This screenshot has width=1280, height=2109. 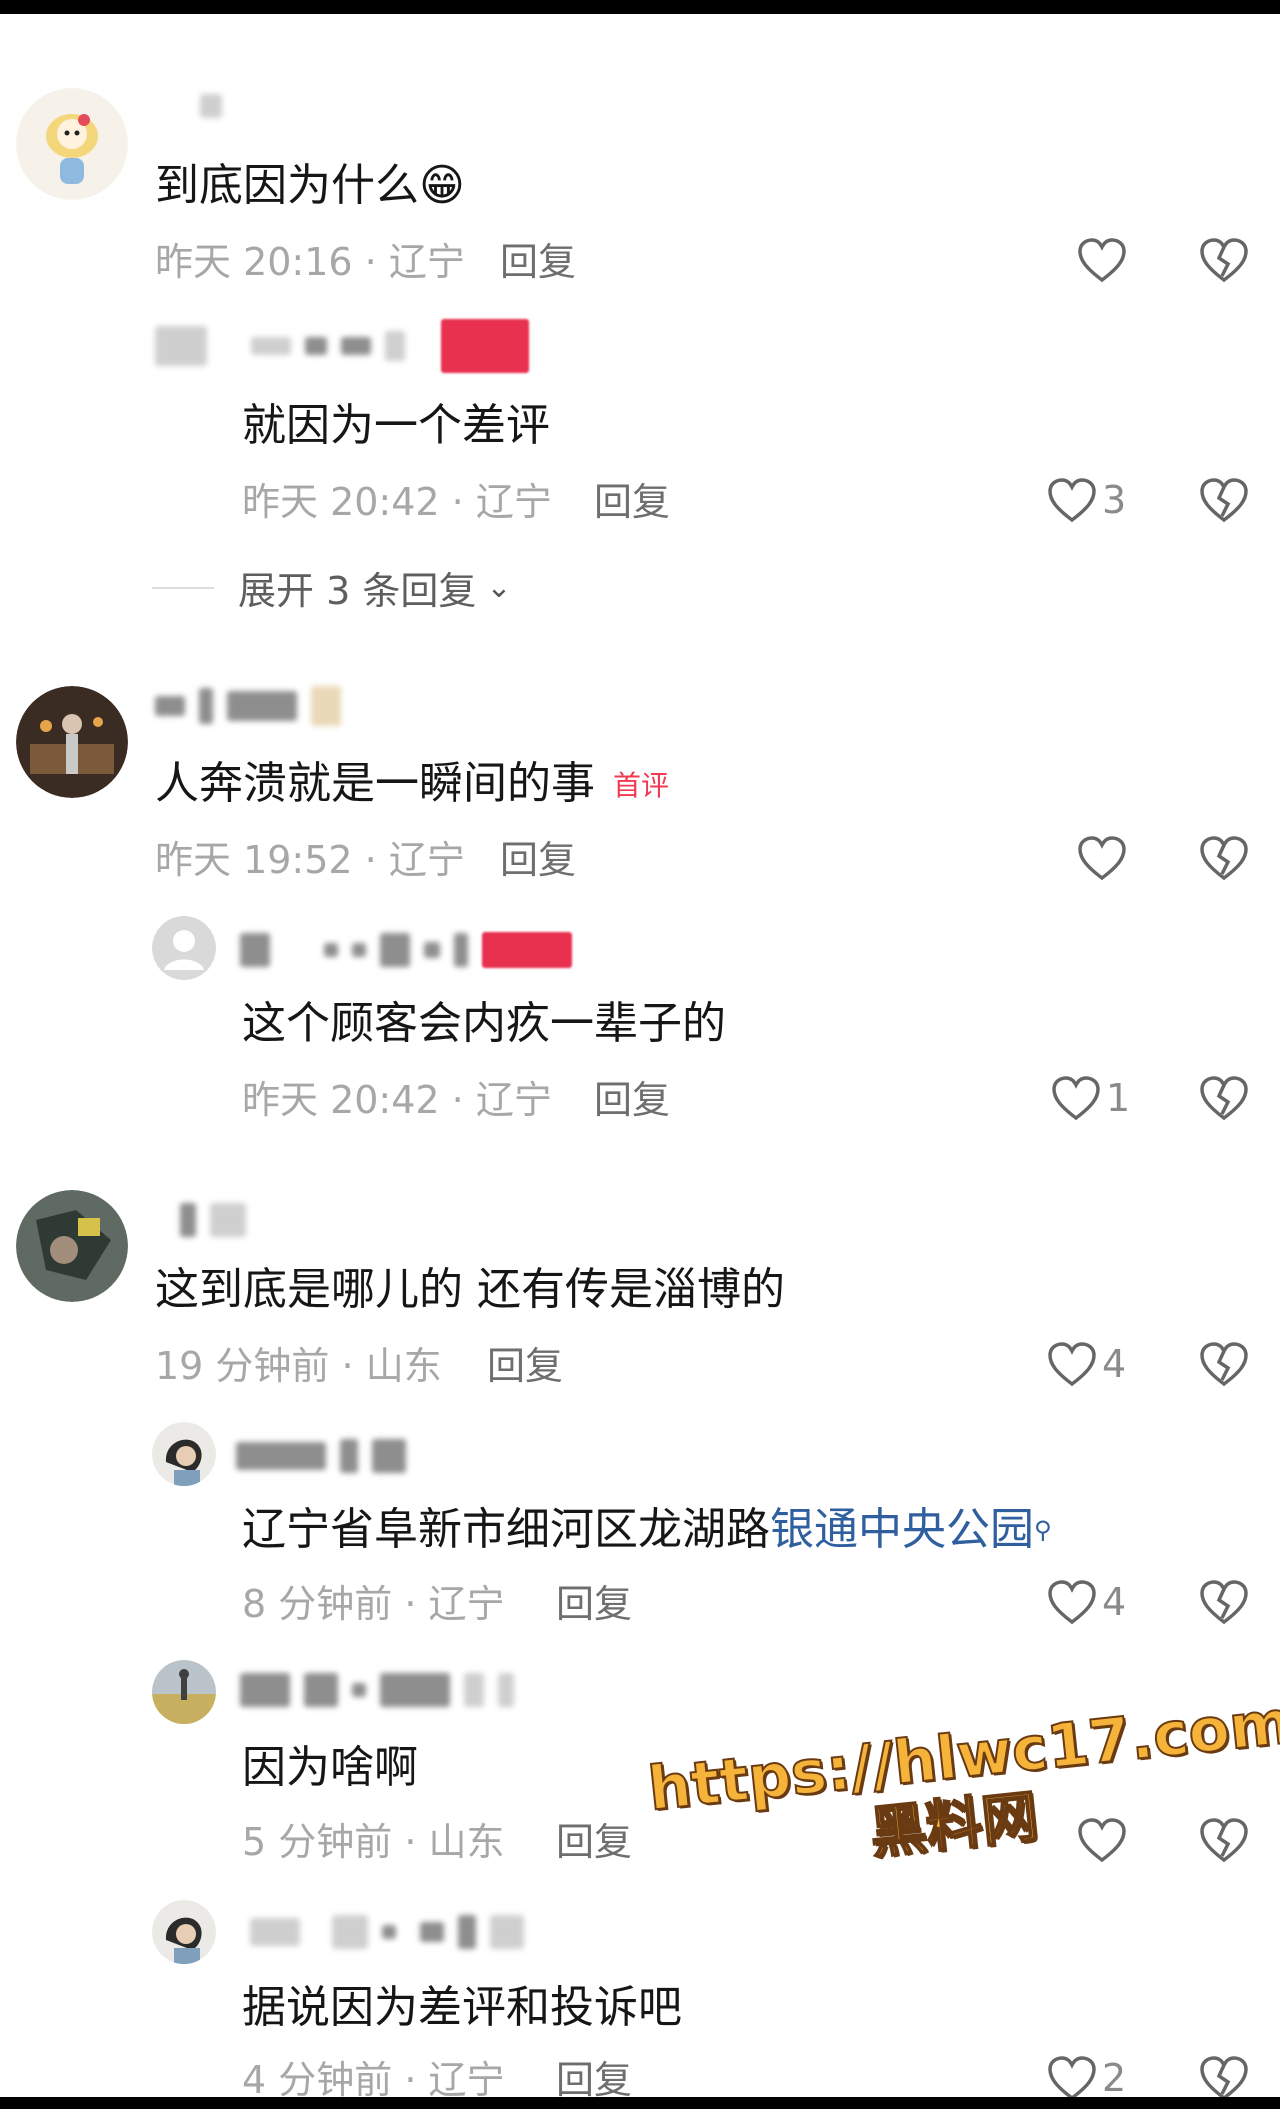 What do you see at coordinates (1114, 2078) in the screenshot?
I see `like-count: 2` at bounding box center [1114, 2078].